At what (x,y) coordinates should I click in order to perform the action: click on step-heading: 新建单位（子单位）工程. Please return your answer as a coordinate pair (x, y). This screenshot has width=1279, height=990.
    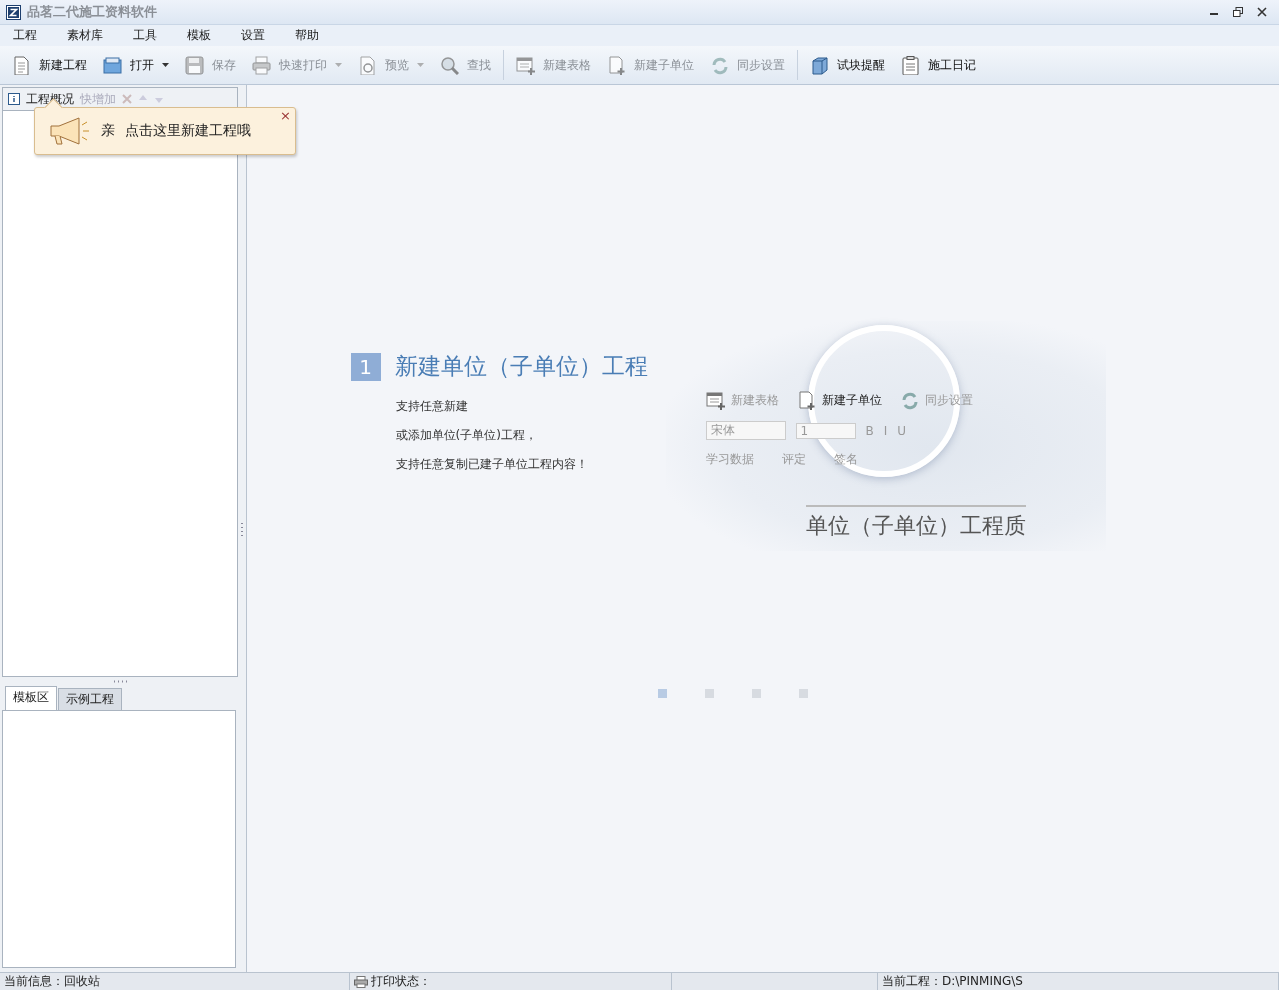
    Looking at the image, I should click on (521, 366).